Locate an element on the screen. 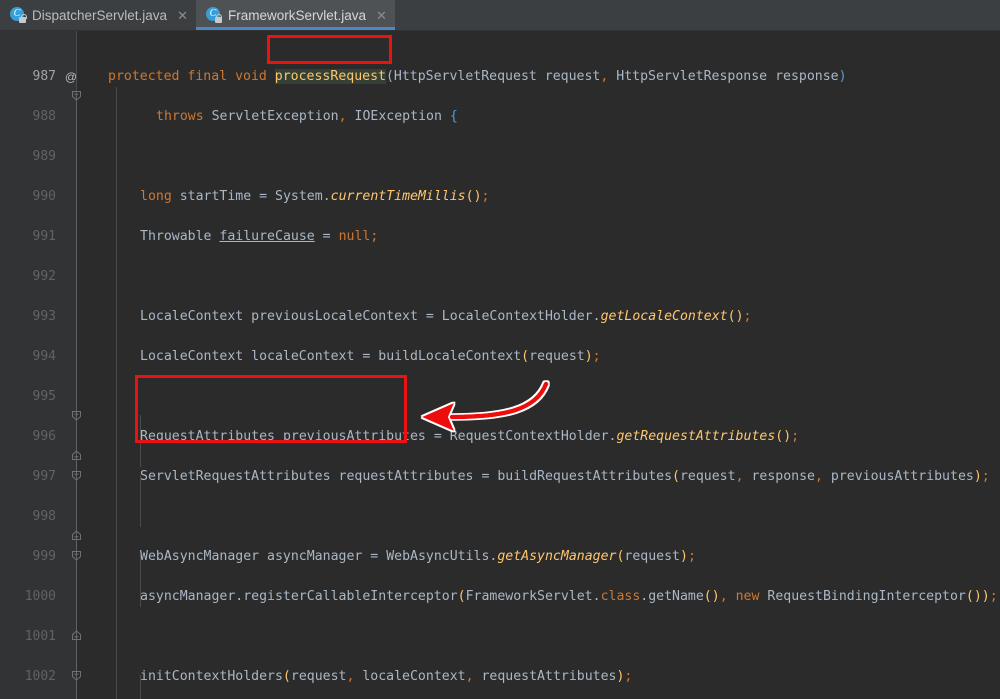  line-number: 998 is located at coordinates (44, 516).